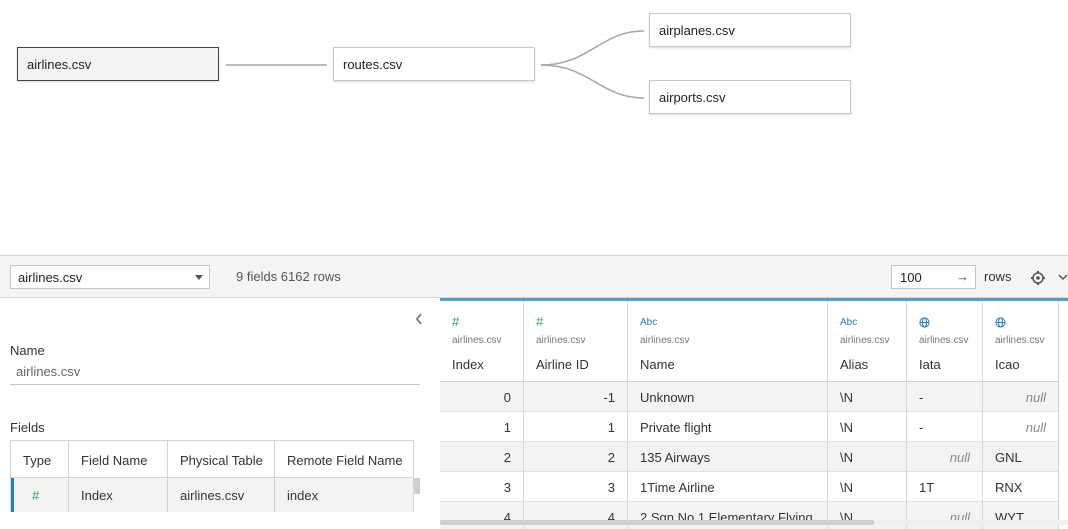 The width and height of the screenshot is (1068, 529). What do you see at coordinates (750, 97) in the screenshot?
I see `table-node-airports: airports.csv` at bounding box center [750, 97].